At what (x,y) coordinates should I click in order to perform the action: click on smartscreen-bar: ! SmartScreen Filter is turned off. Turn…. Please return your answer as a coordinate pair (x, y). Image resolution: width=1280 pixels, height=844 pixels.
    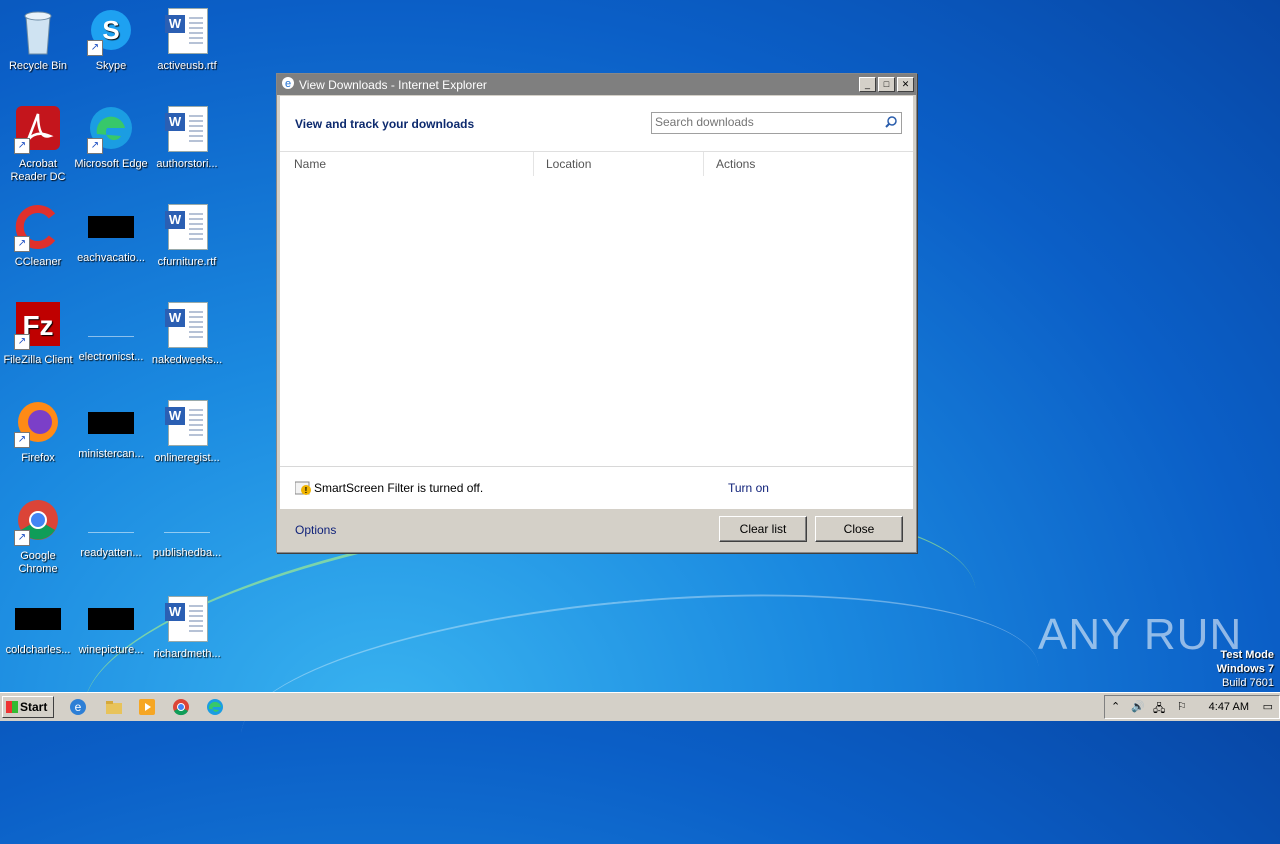
    Looking at the image, I should click on (596, 487).